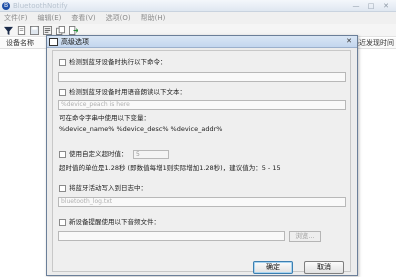 This screenshot has height=277, width=396. What do you see at coordinates (151, 154) in the screenshot?
I see `custom-timeout-input: 5` at bounding box center [151, 154].